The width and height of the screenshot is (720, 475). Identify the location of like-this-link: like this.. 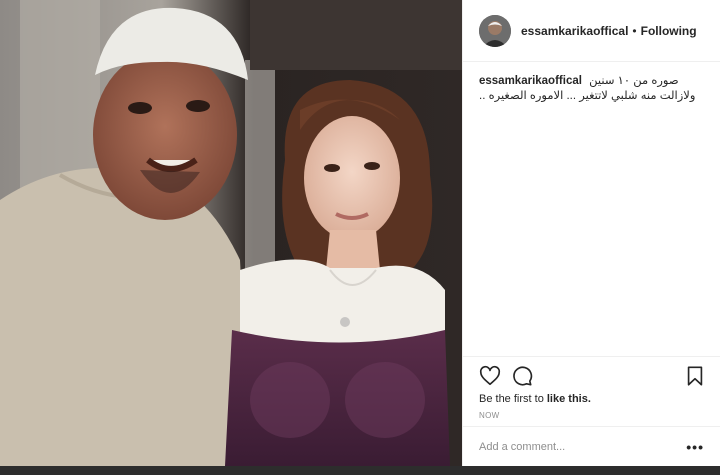
(569, 399).